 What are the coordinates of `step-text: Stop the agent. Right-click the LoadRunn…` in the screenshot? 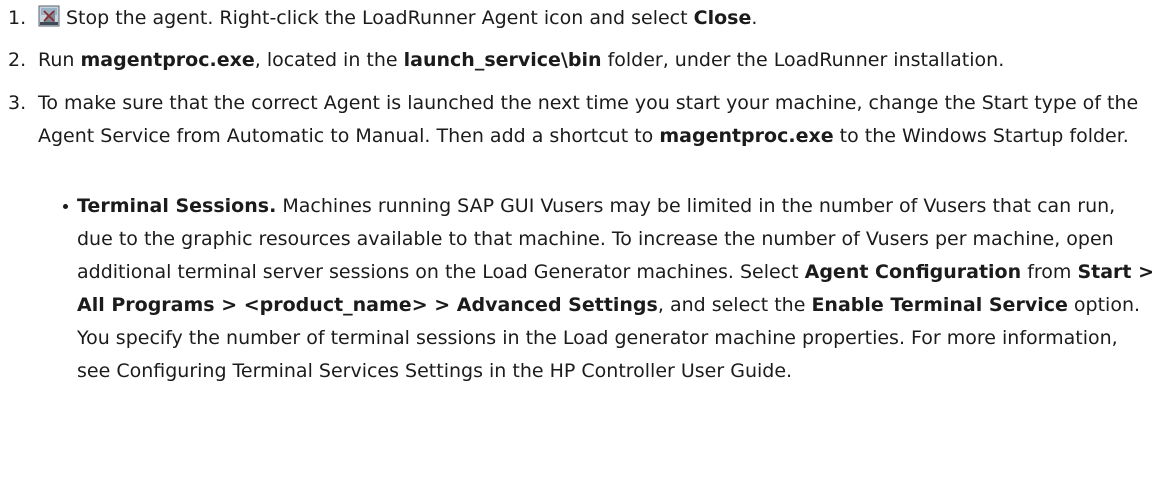 It's located at (597, 18).